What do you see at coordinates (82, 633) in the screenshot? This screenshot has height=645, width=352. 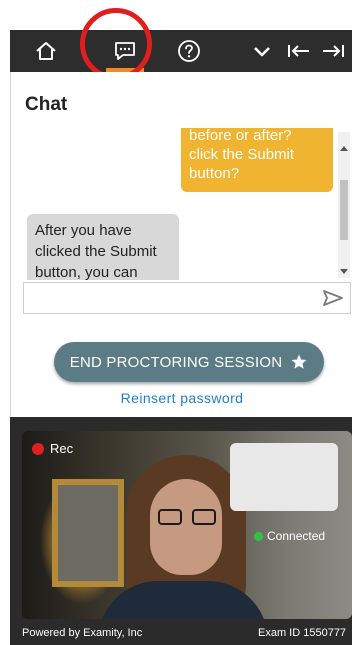 I see `powered-by-label: Powered by Examity, Inc` at bounding box center [82, 633].